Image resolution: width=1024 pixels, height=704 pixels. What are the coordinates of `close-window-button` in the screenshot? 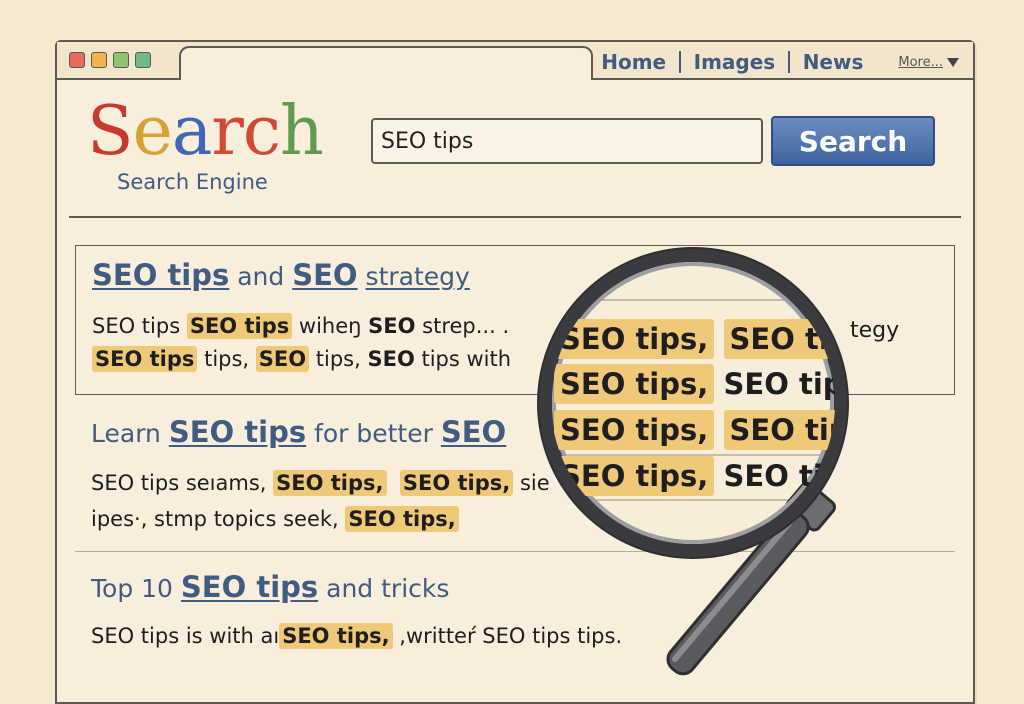 It's located at (77, 60).